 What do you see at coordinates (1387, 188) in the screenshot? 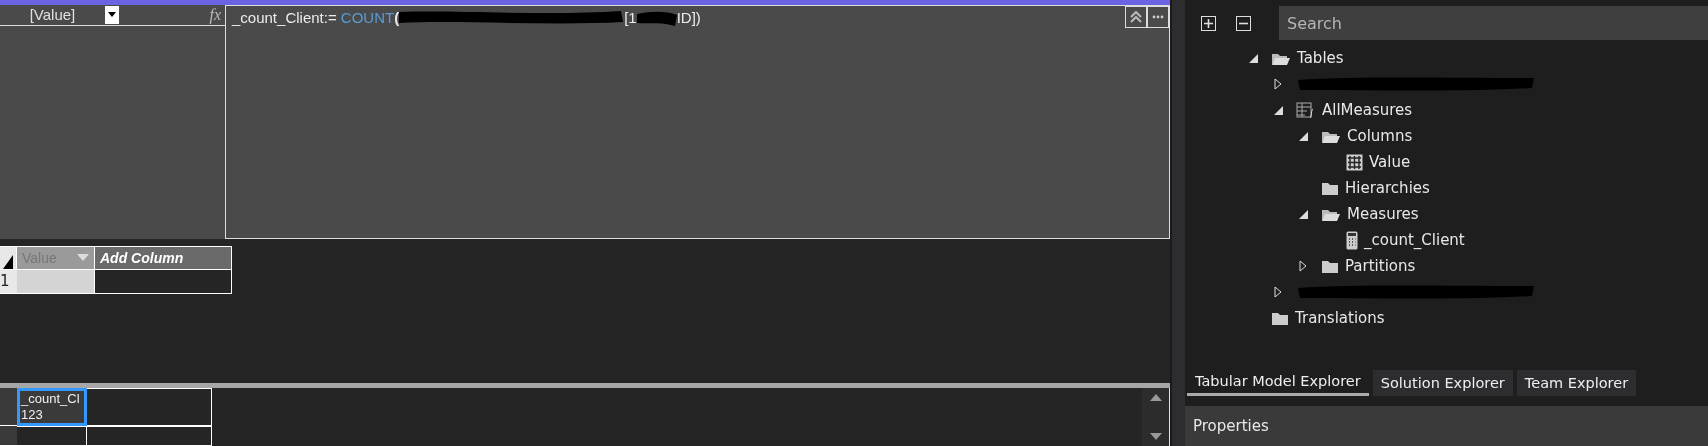
I see `tree-item: Hierarchies` at bounding box center [1387, 188].